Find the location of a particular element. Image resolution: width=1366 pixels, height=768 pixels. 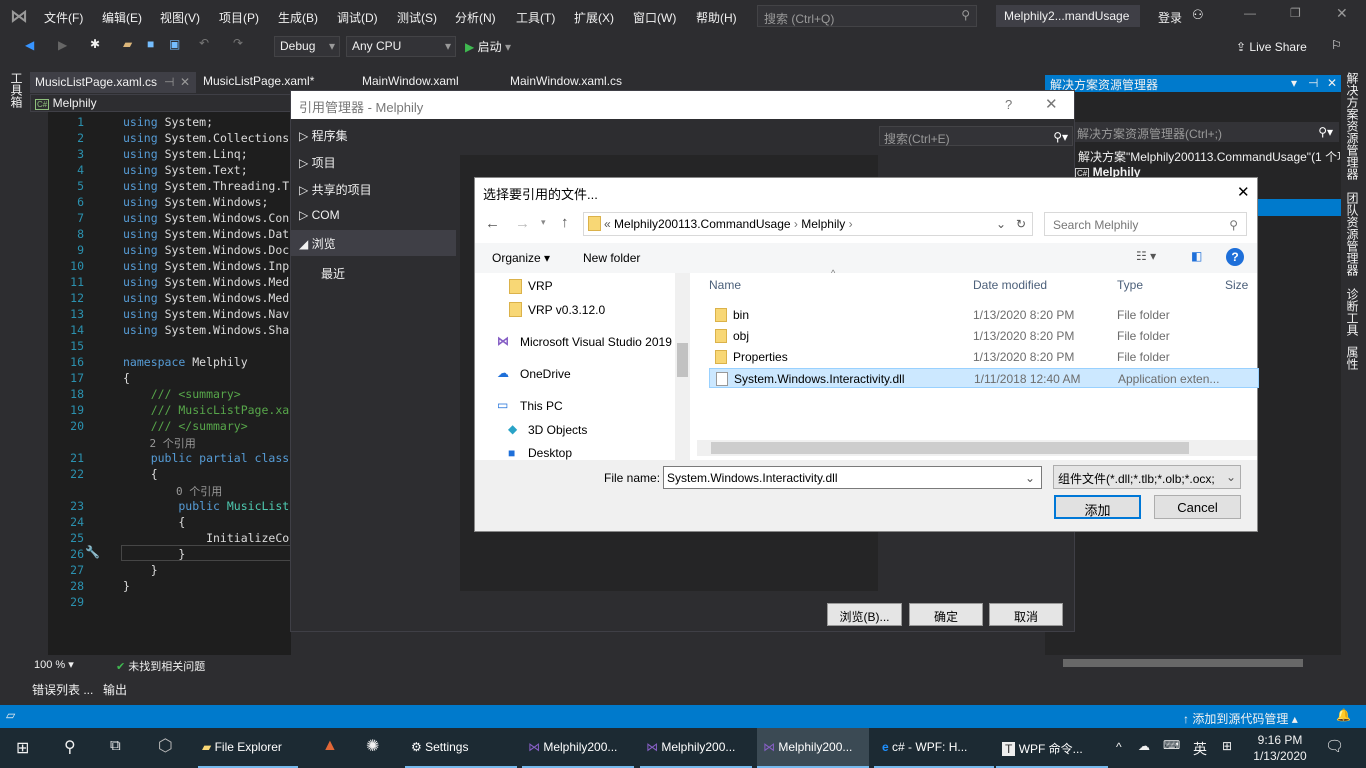

file-type-filter-select: 组件文件(*.dll;*.tlb;*.olb;*.ocx; ⌄ is located at coordinates (1147, 477).